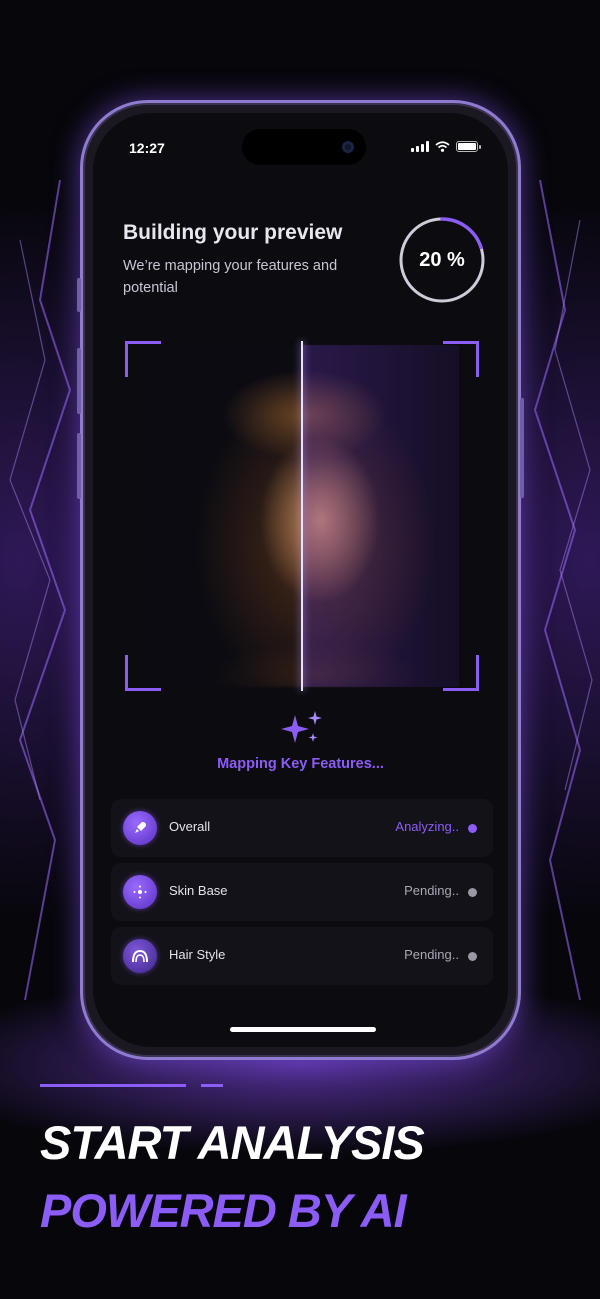 This screenshot has width=600, height=1299. I want to click on progress-percent: 20 %, so click(442, 259).